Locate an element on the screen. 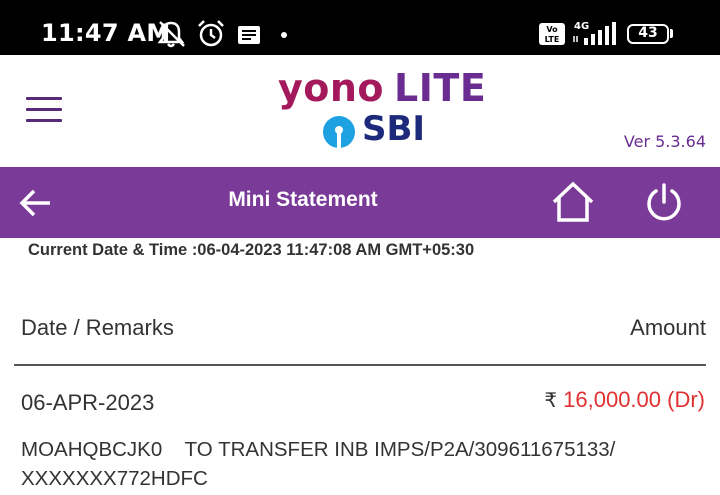  transaction-date: 06-APR-2023 is located at coordinates (88, 402).